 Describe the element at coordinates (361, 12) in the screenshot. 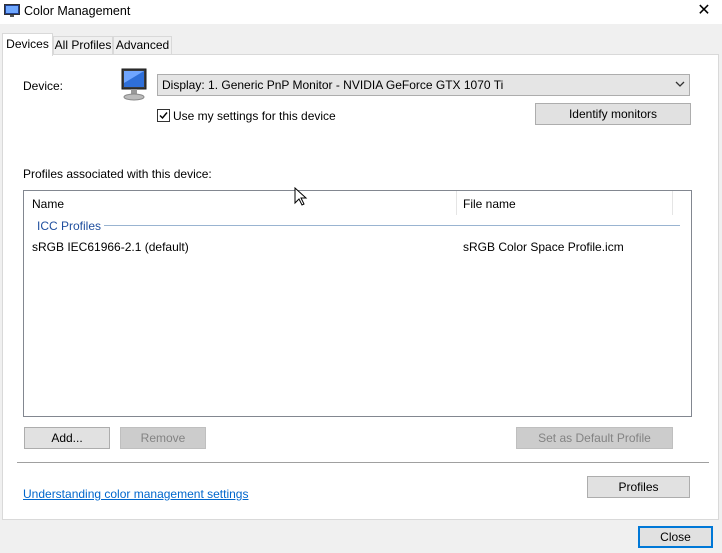

I see `title-bar: Color Management ✕` at that location.